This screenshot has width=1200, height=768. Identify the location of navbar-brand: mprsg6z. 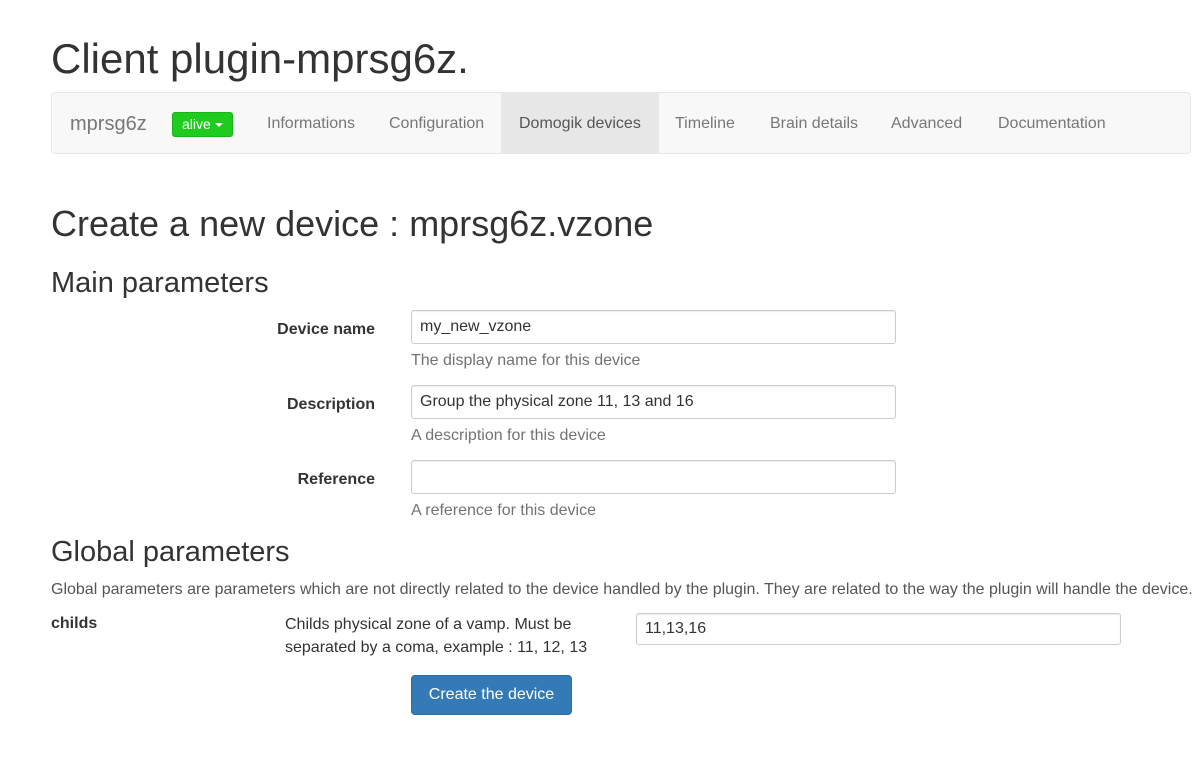
(108, 123).